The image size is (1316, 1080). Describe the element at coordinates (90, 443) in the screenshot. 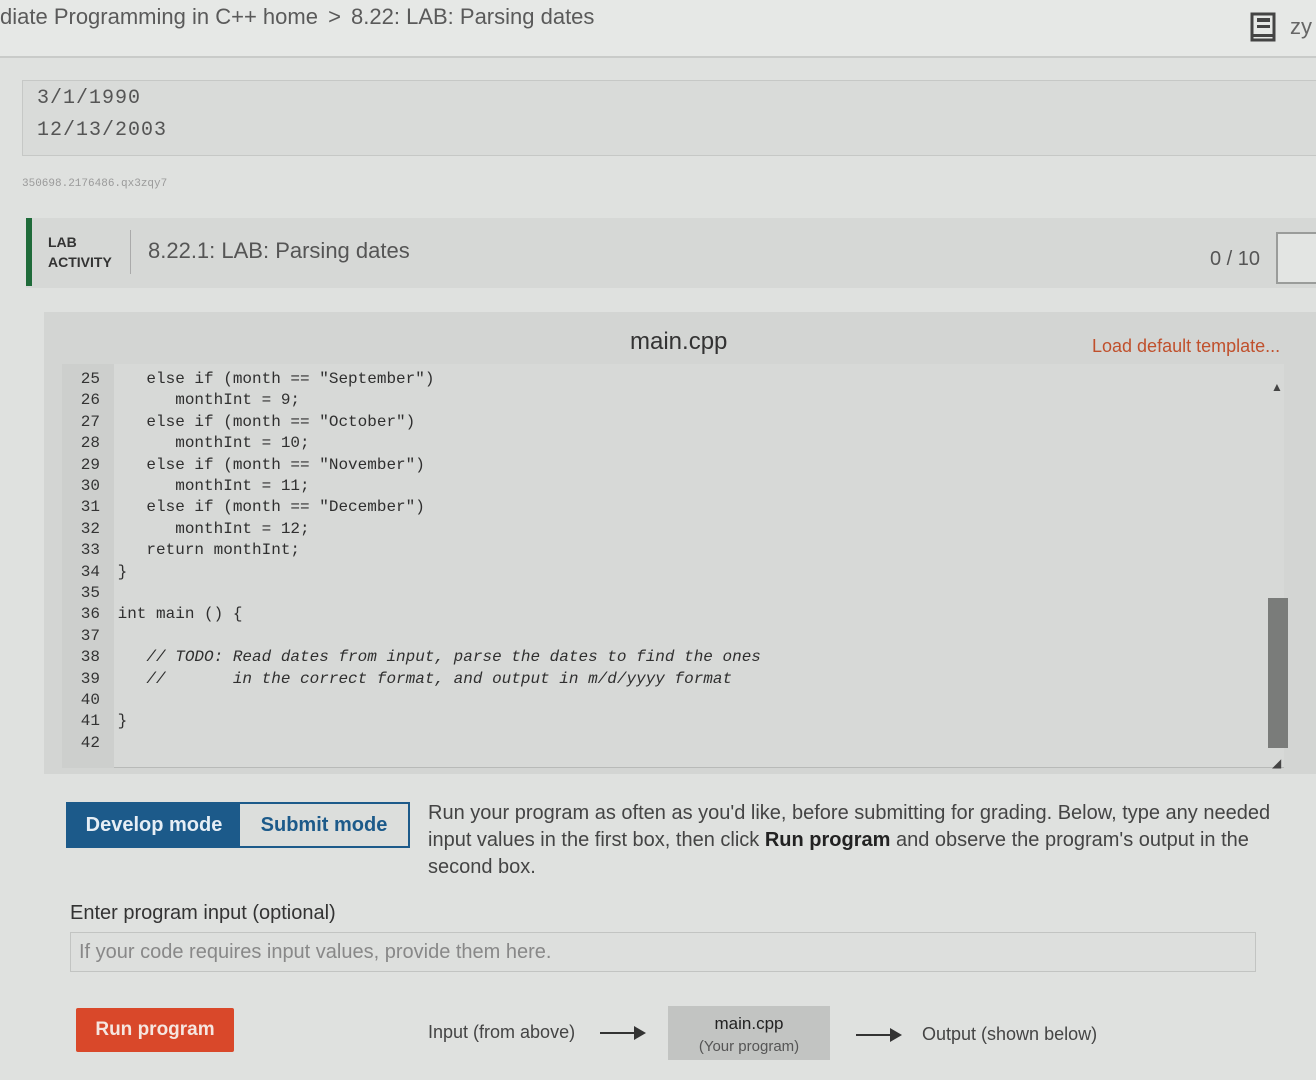

I see `line-number: 28` at that location.